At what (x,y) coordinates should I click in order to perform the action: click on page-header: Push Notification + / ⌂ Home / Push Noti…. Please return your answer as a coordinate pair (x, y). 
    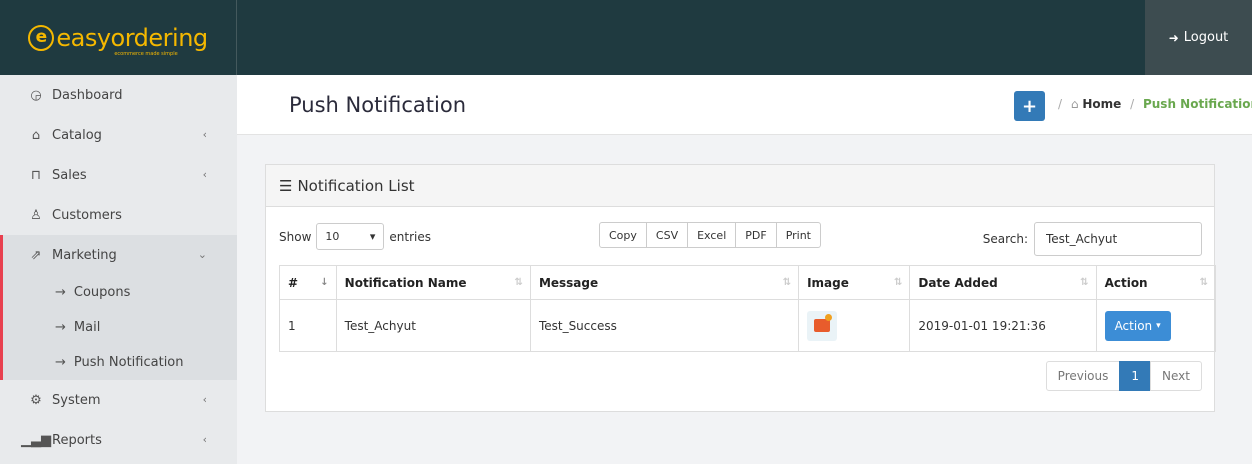
    Looking at the image, I should click on (744, 105).